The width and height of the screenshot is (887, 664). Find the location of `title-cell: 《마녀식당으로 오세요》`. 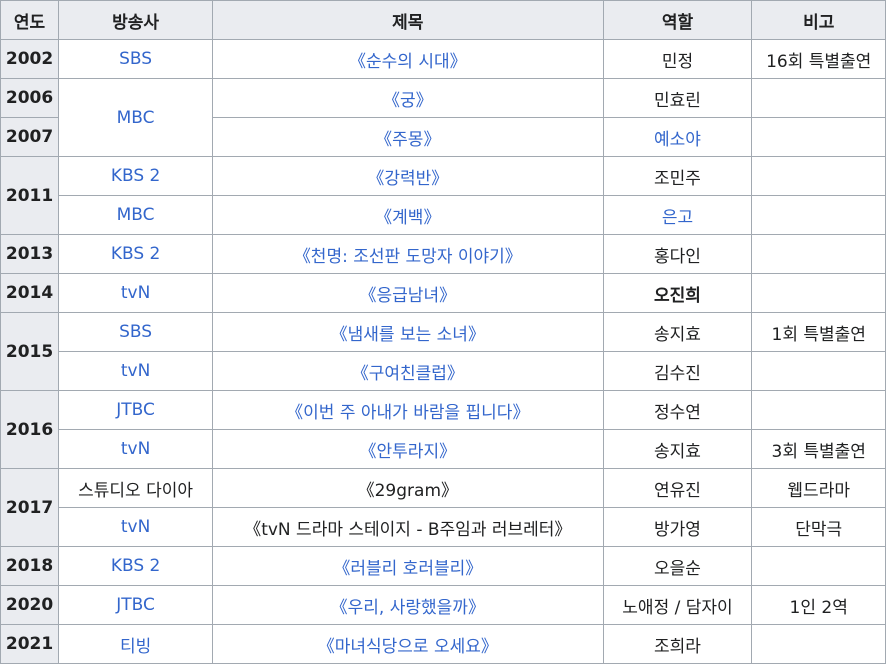

title-cell: 《마녀식당으로 오세요》 is located at coordinates (408, 644).